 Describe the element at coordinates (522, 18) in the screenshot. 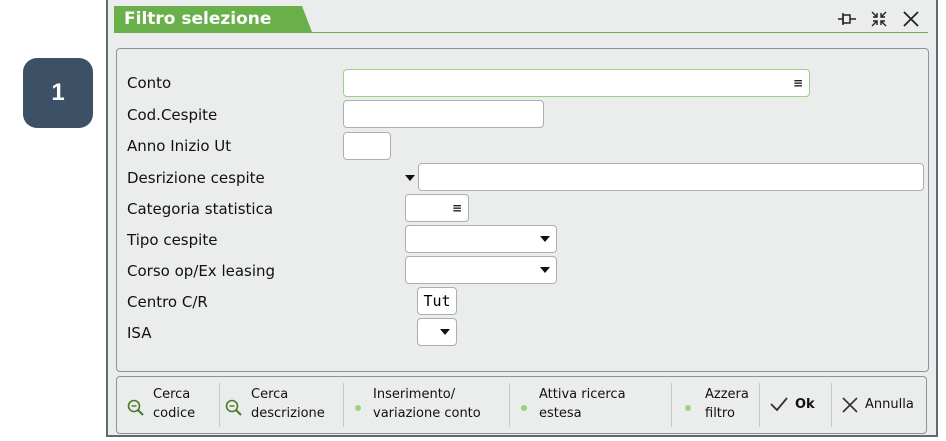

I see `title-bar: Filtro selezione` at that location.